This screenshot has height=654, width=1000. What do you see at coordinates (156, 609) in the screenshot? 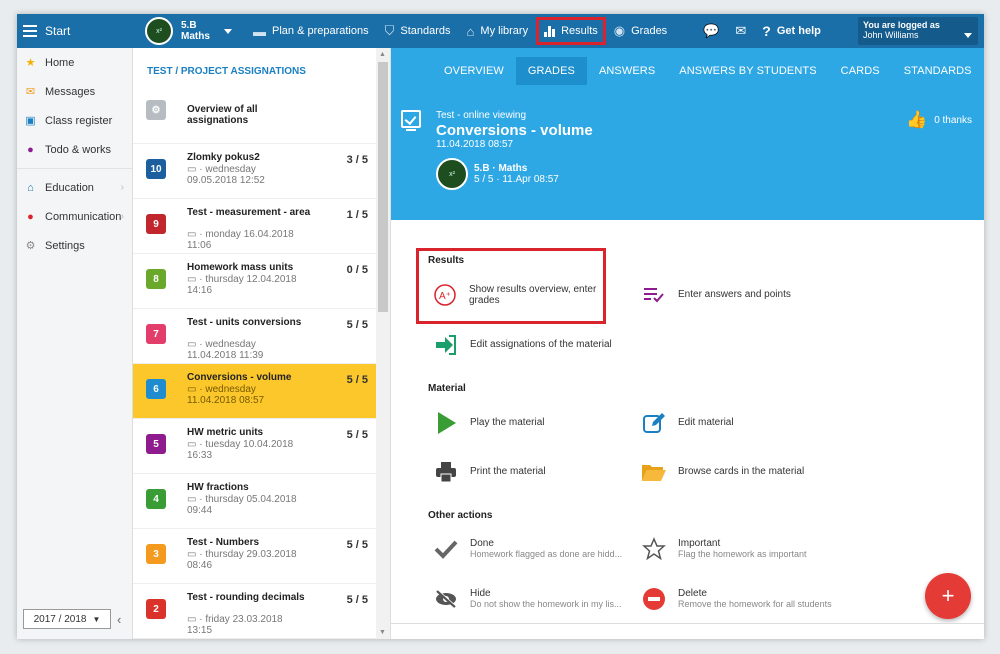
I see `item-number-badge: 2` at bounding box center [156, 609].